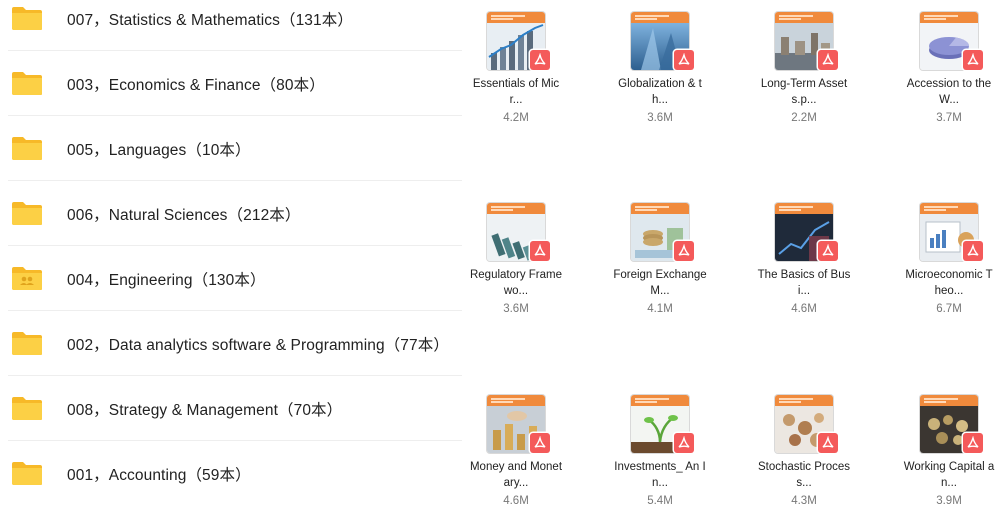 This screenshot has width=1002, height=519. Describe the element at coordinates (159, 475) in the screenshot. I see `folder-label: 001，Accounting（59本）` at that location.